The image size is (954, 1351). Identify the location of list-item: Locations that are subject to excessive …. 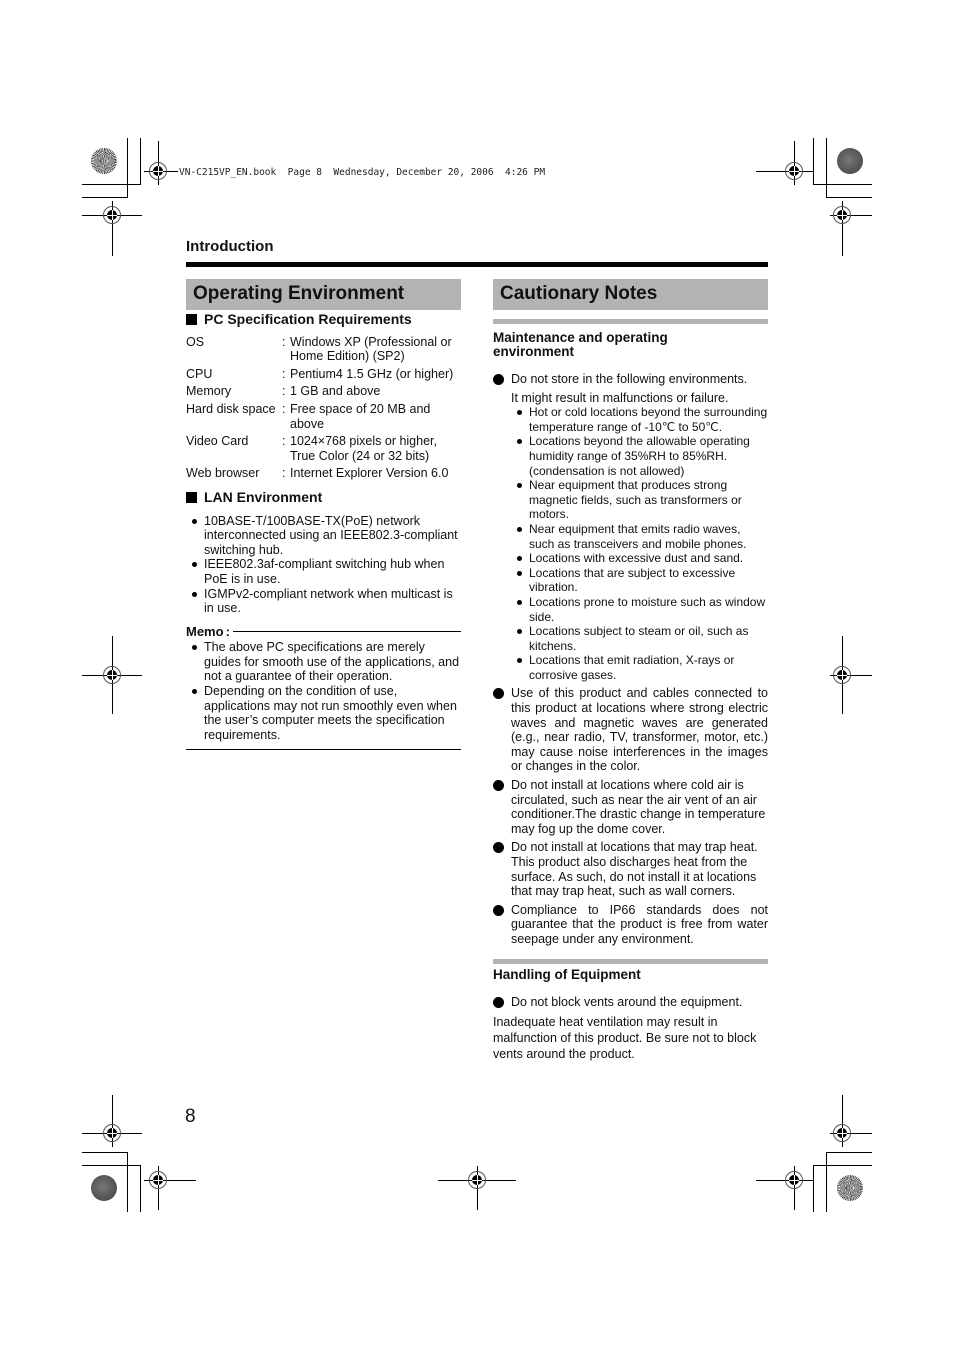
(639, 580).